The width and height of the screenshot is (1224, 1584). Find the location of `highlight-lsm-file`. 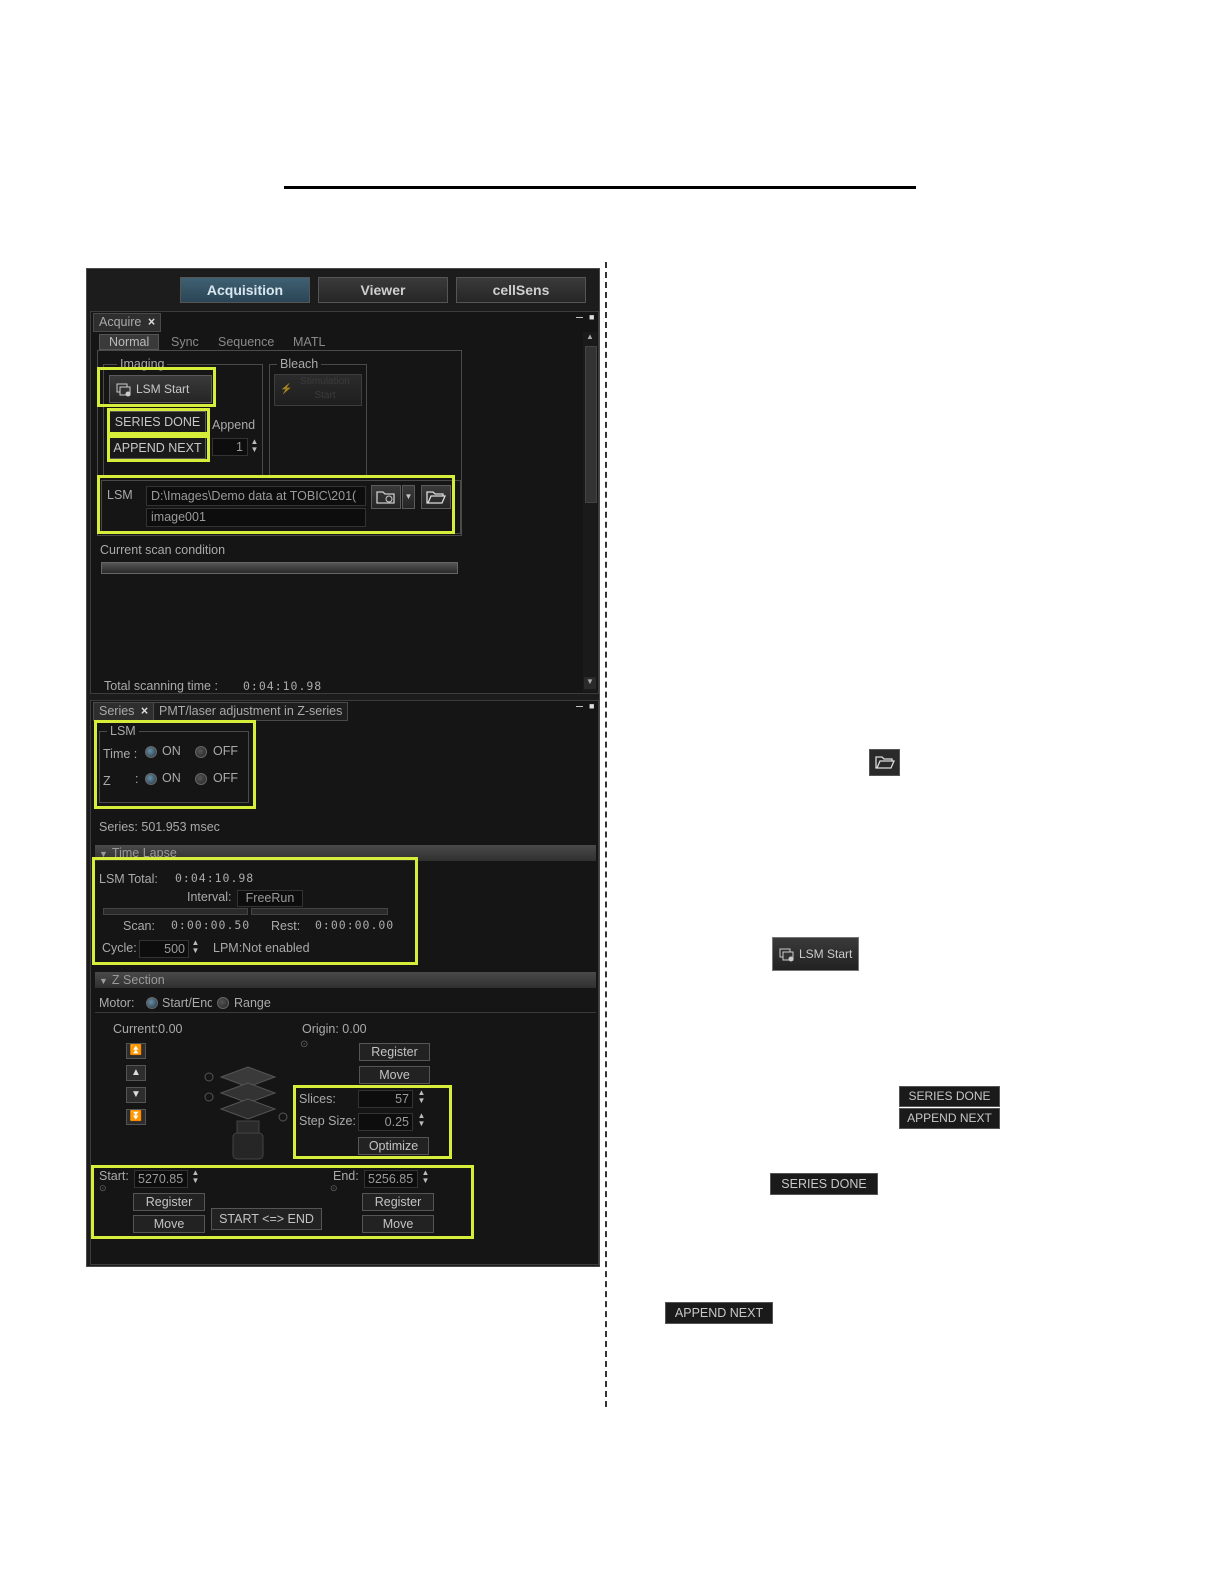

highlight-lsm-file is located at coordinates (276, 504).